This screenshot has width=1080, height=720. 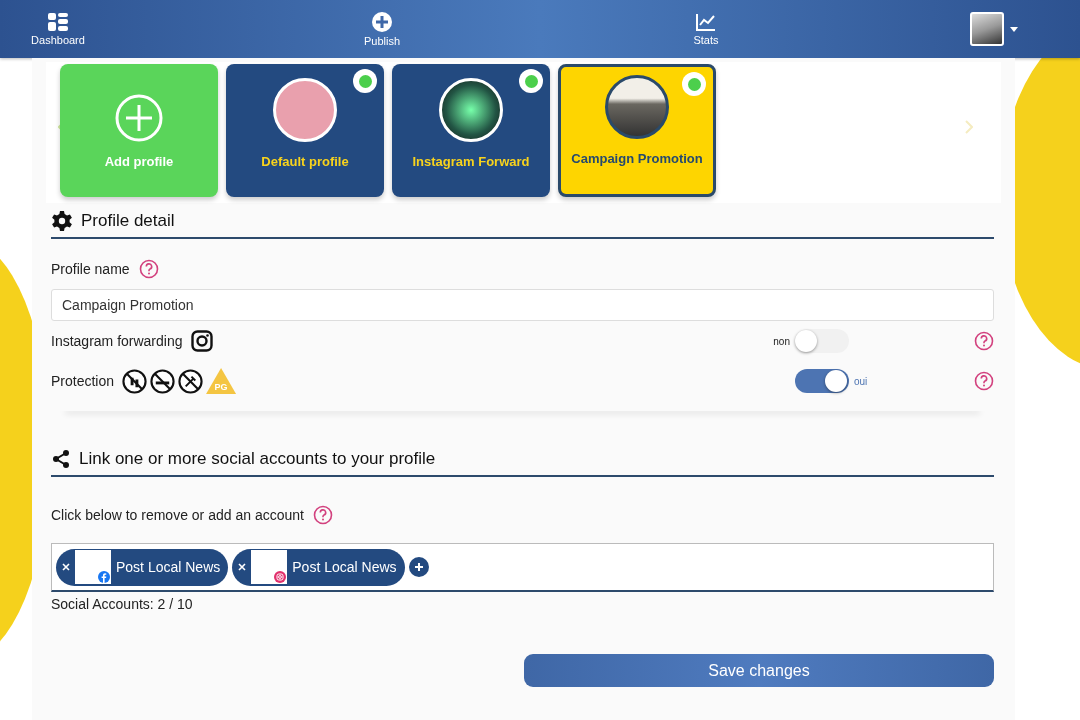 I want to click on section-title: Link one or more social accounts to your profile, so click(x=257, y=459).